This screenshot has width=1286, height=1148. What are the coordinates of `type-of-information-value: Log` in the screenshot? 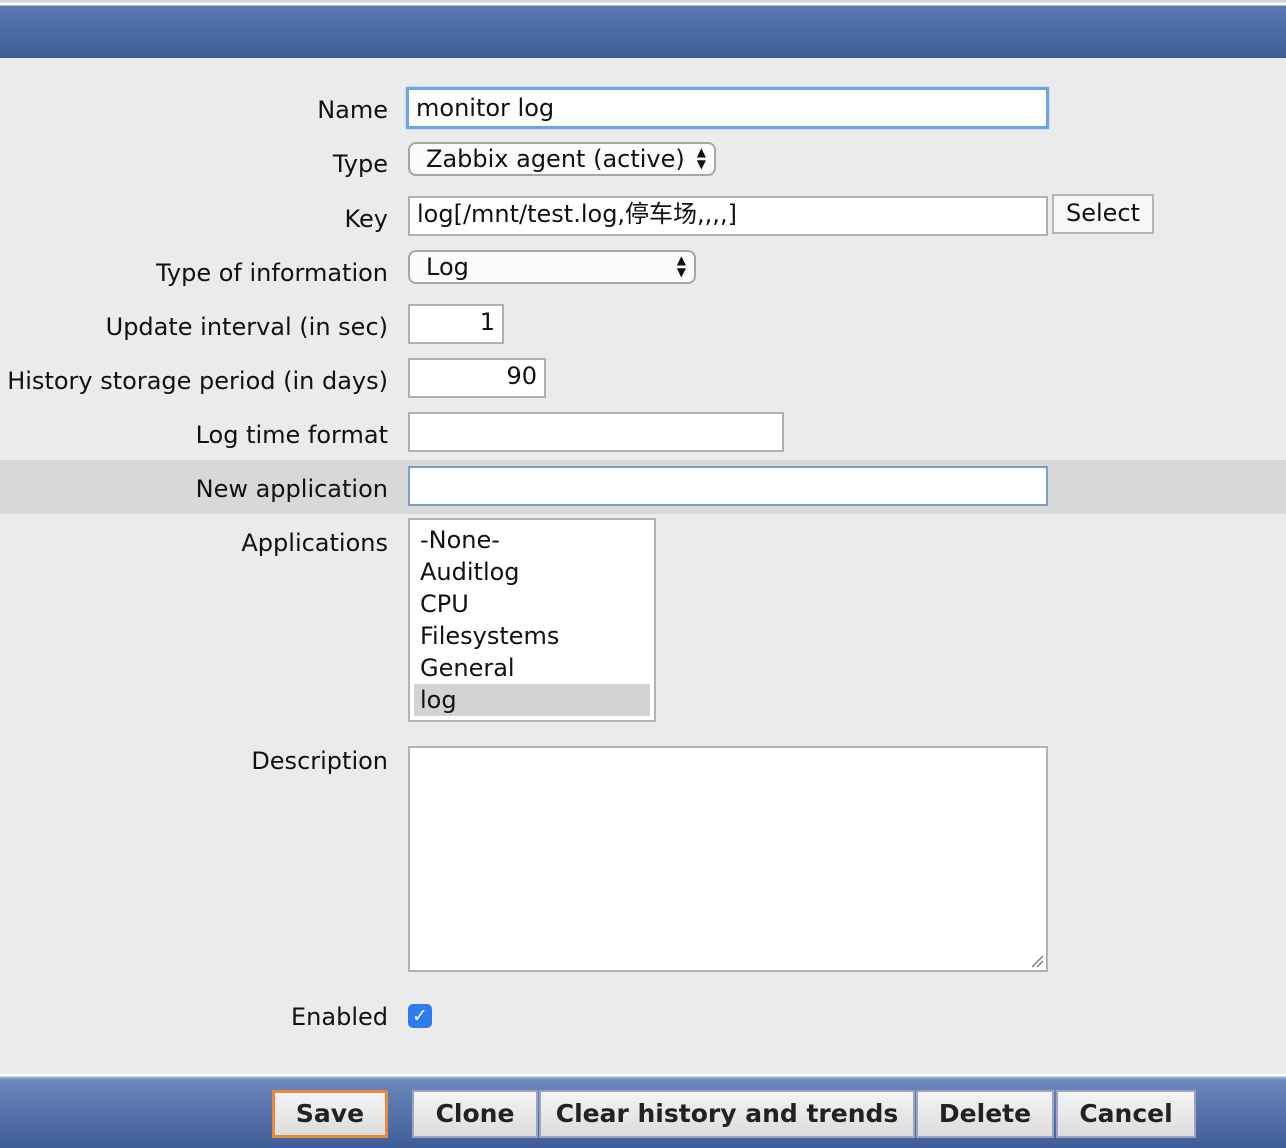 It's located at (447, 267).